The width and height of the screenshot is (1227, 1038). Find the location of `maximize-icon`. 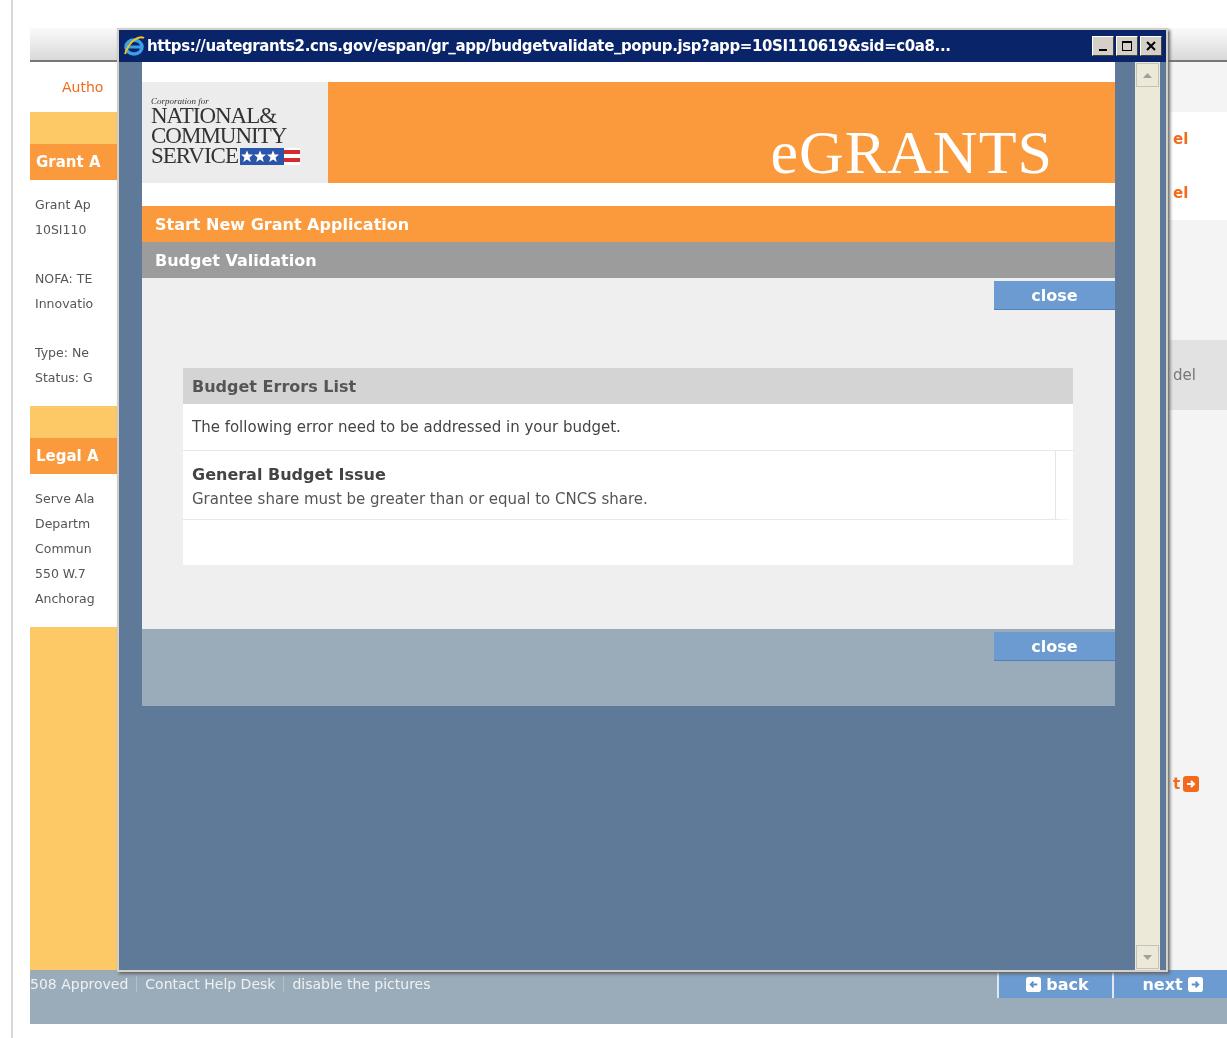

maximize-icon is located at coordinates (1127, 46).